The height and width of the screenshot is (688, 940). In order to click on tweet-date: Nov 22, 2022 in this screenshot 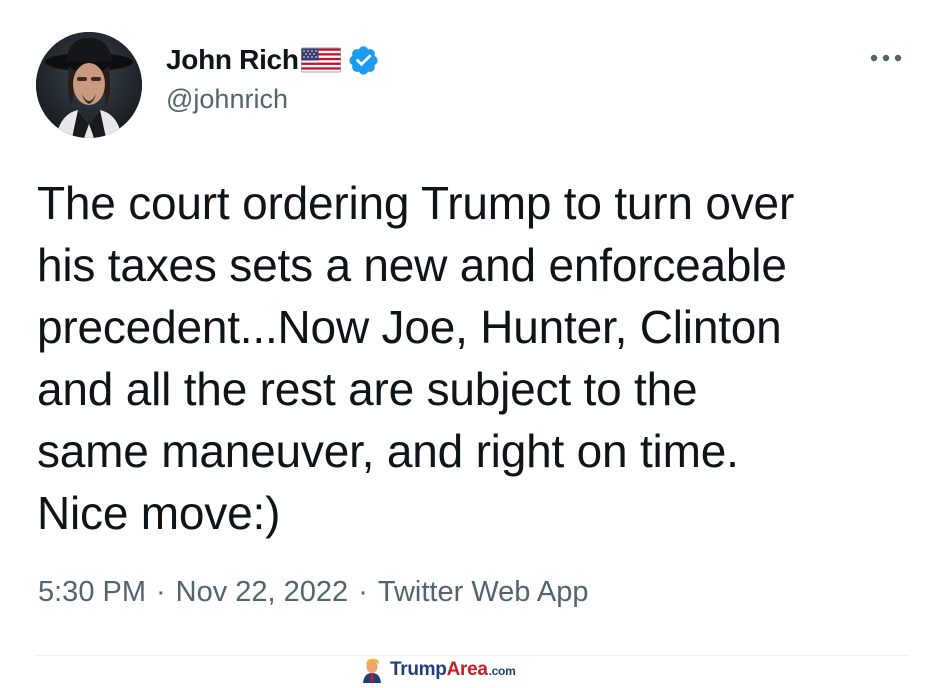, I will do `click(262, 592)`.